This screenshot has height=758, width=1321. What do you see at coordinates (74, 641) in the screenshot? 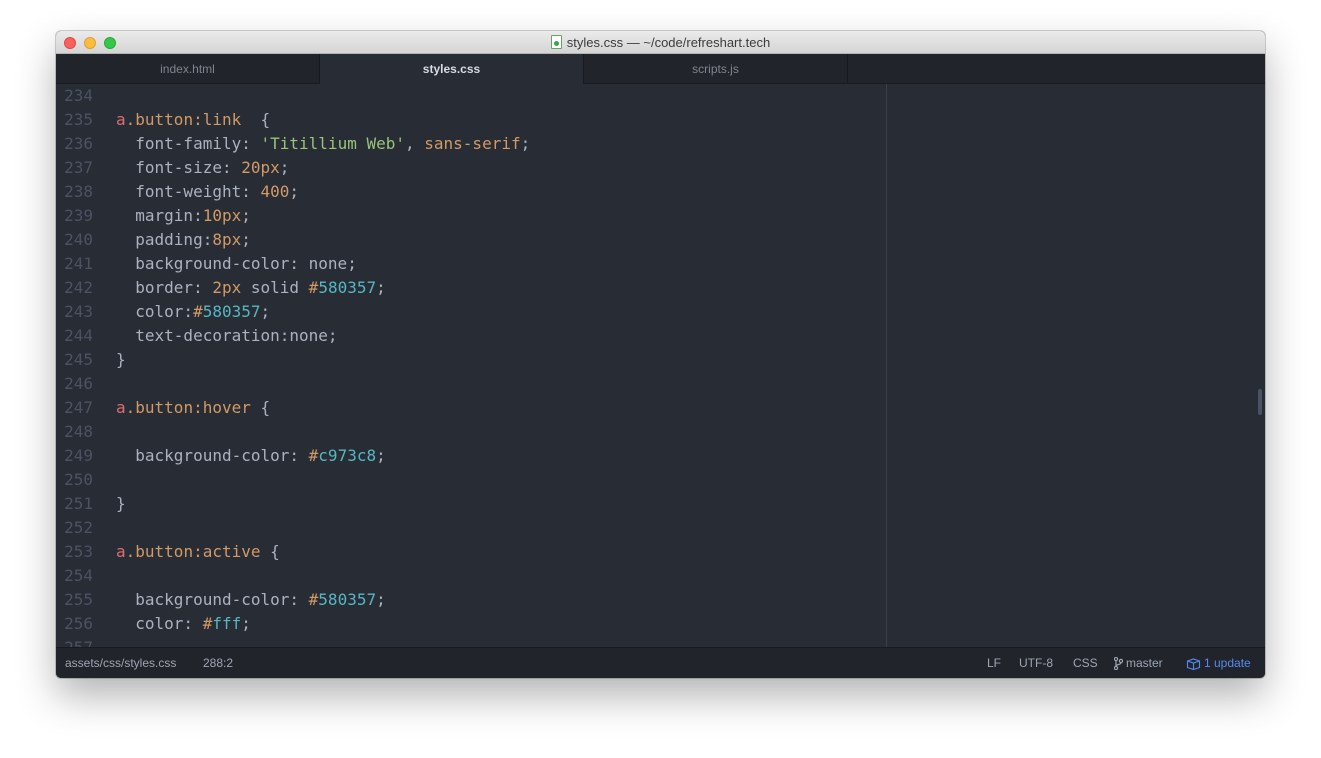
I see `line-number: 257` at bounding box center [74, 641].